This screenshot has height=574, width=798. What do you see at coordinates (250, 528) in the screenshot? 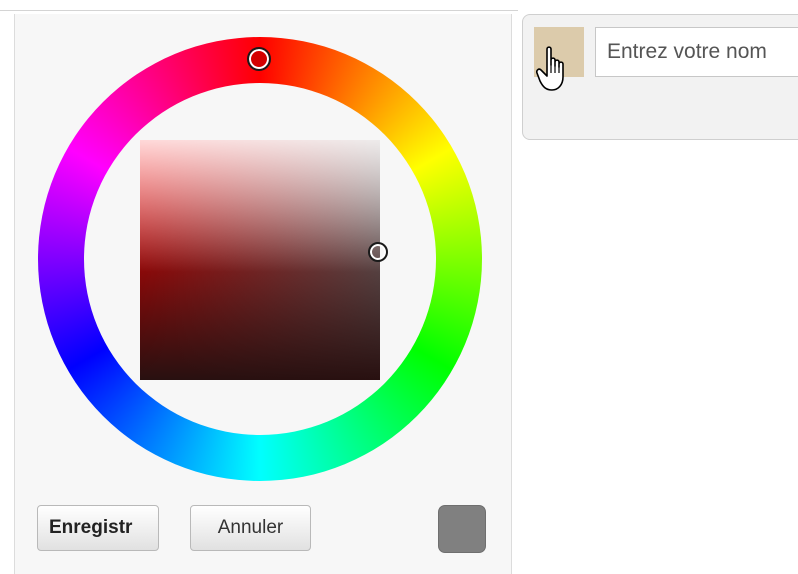
I see `cancel-button: Annuler` at bounding box center [250, 528].